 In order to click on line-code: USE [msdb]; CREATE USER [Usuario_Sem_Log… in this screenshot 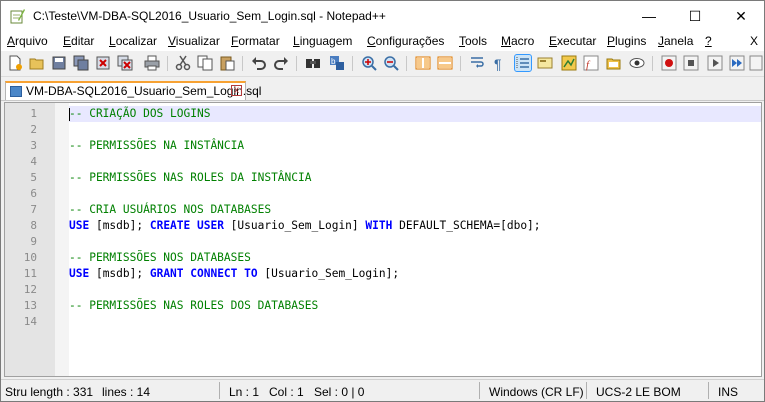, I will do `click(415, 226)`.